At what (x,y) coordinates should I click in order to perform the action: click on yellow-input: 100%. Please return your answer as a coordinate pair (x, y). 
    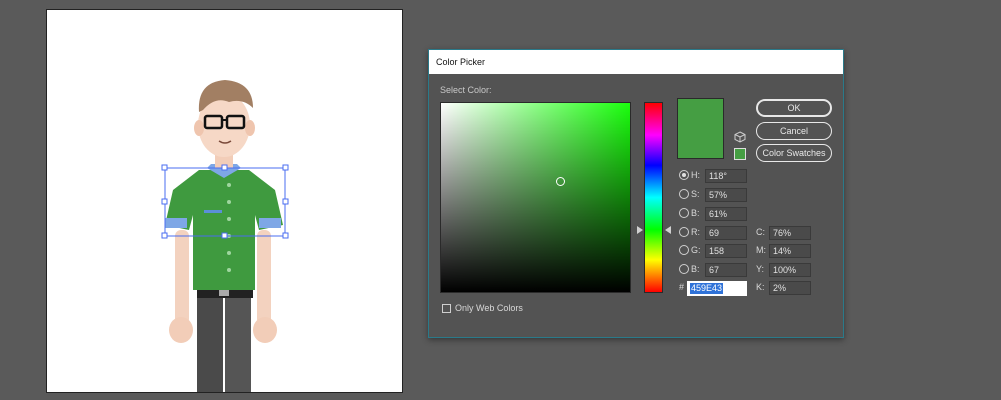
    Looking at the image, I should click on (790, 270).